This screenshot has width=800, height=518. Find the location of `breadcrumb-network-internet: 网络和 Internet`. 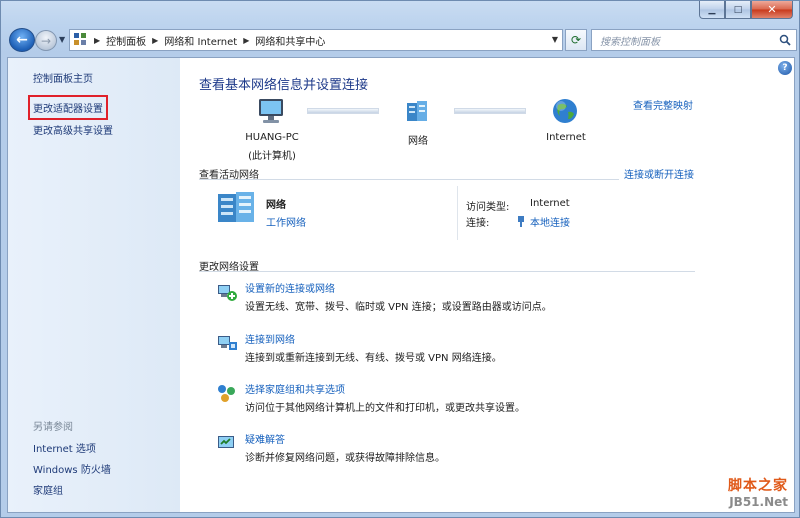

breadcrumb-network-internet: 网络和 Internet is located at coordinates (200, 40).